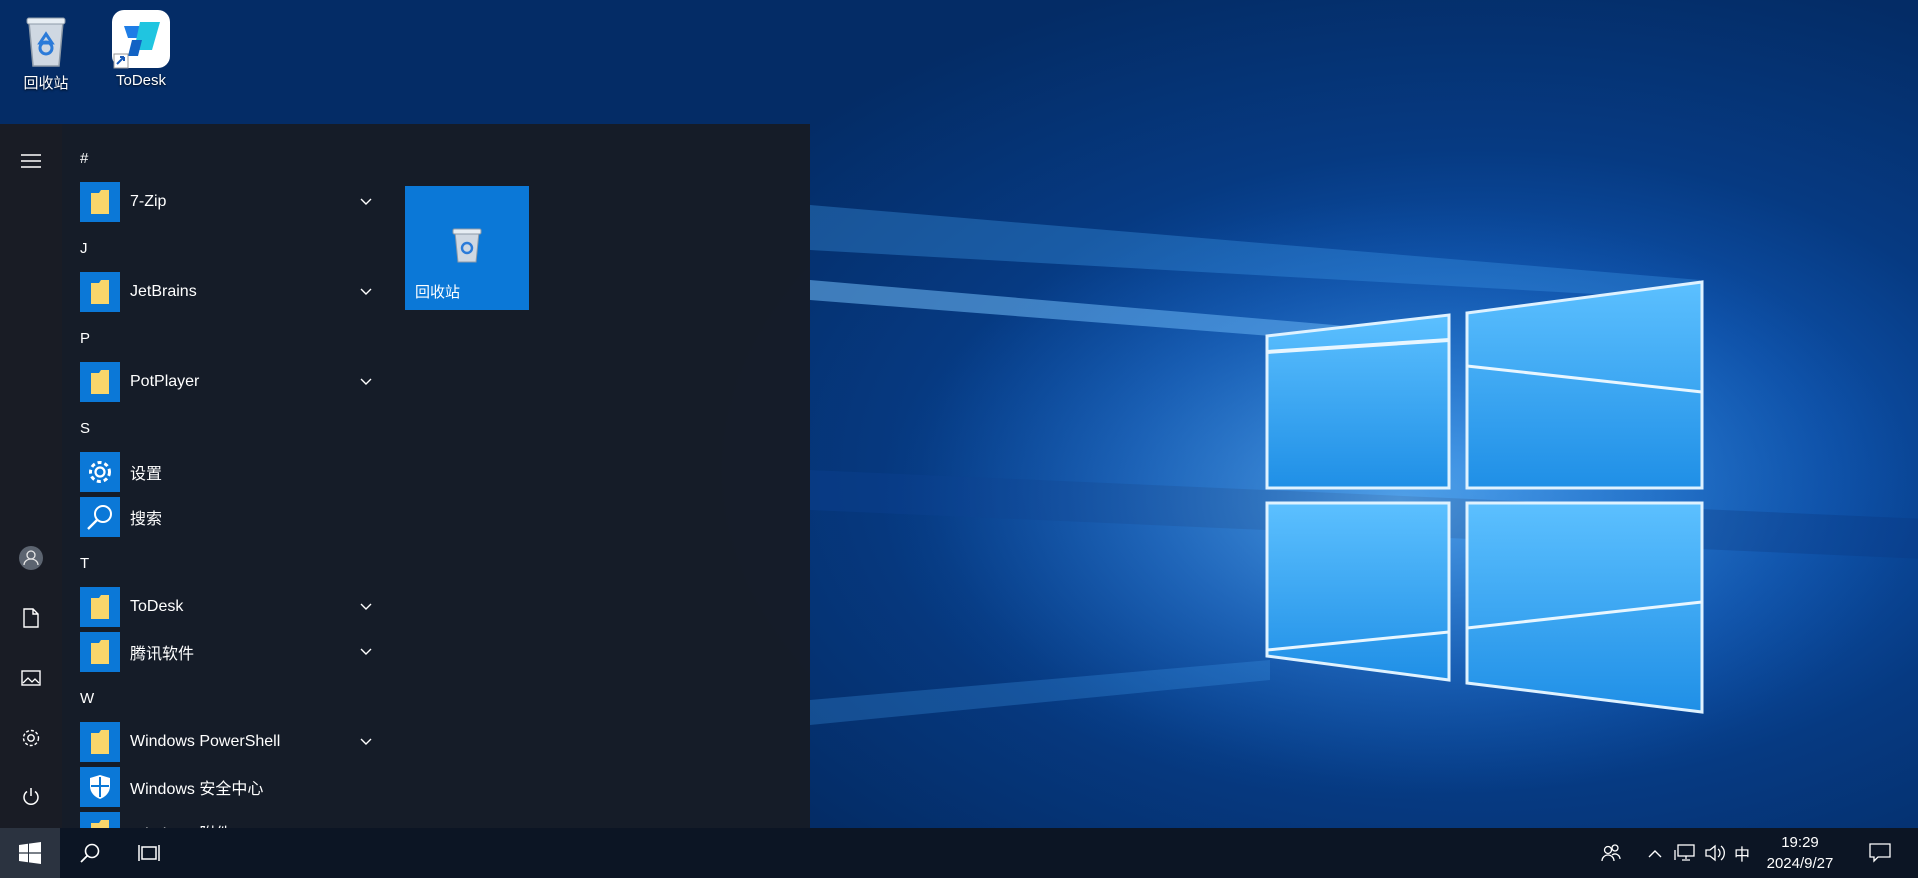 The image size is (1918, 878). I want to click on settings-icon, so click(31, 738).